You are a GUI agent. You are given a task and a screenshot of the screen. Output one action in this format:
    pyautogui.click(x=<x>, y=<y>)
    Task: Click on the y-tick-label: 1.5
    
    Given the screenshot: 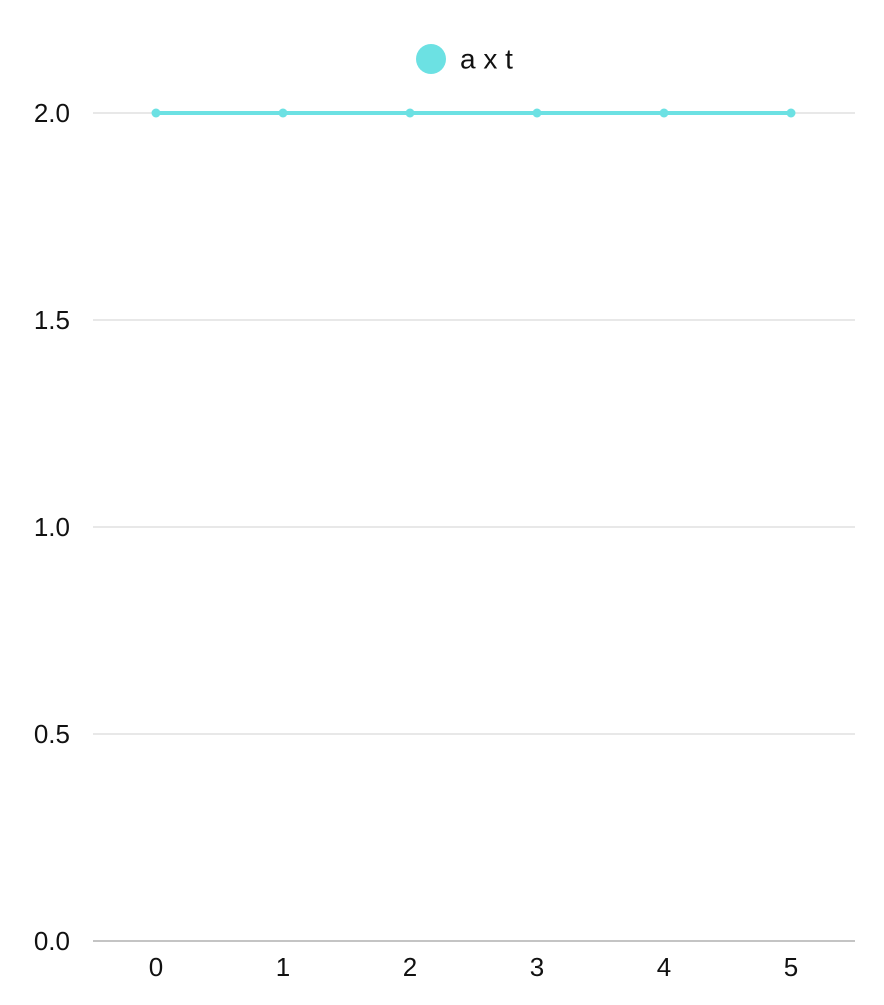 What is the action you would take?
    pyautogui.click(x=52, y=320)
    